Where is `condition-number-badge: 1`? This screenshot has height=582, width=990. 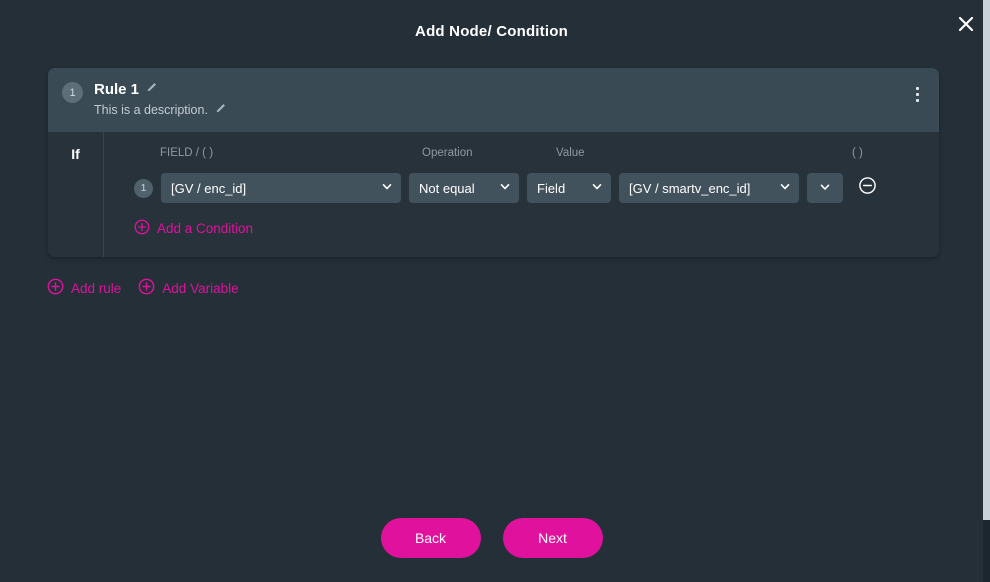
condition-number-badge: 1 is located at coordinates (143, 188).